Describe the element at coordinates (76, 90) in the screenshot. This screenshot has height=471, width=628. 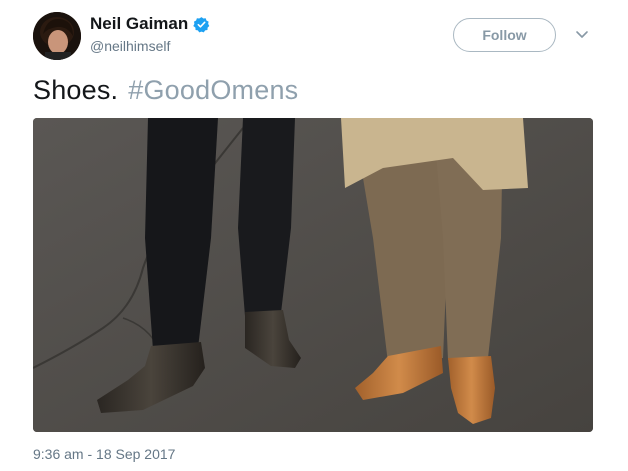
I see `tweet-body: Shoes.` at that location.